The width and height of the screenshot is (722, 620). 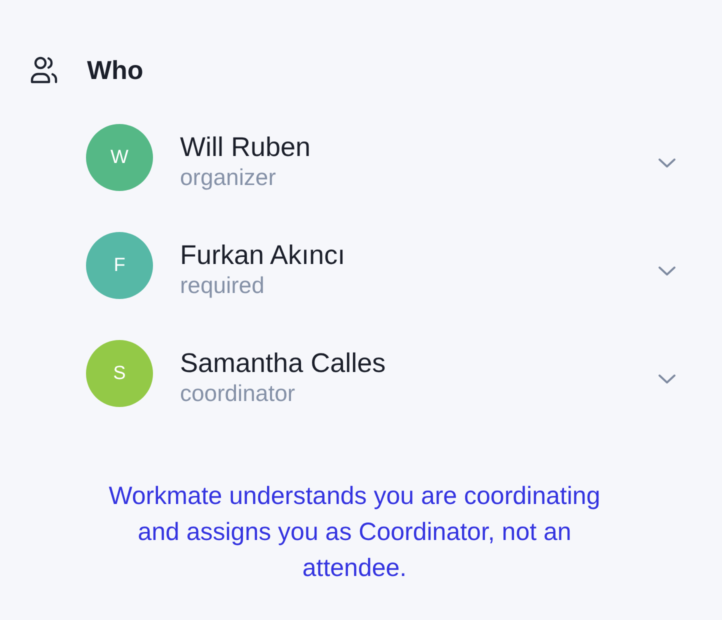 What do you see at coordinates (283, 362) in the screenshot?
I see `attendee-name: Samantha Calles` at bounding box center [283, 362].